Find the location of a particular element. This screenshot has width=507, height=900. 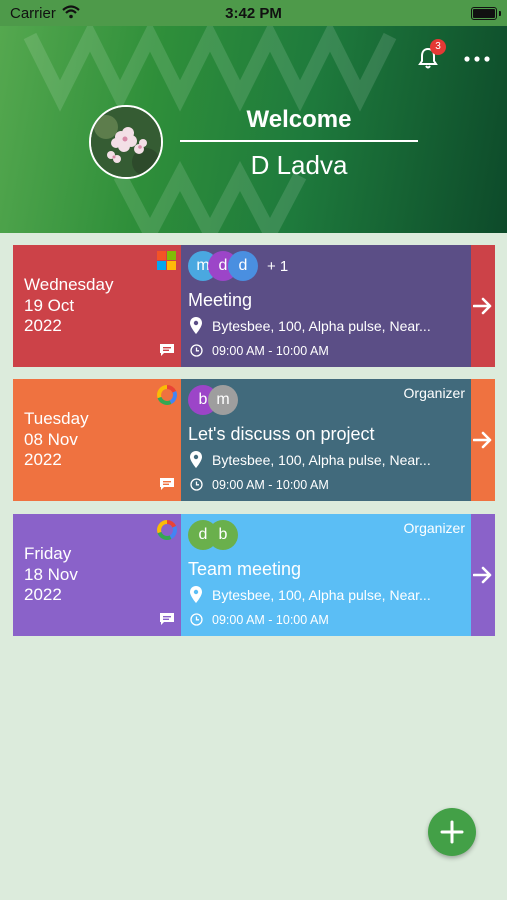

event-day: Friday is located at coordinates (48, 553).